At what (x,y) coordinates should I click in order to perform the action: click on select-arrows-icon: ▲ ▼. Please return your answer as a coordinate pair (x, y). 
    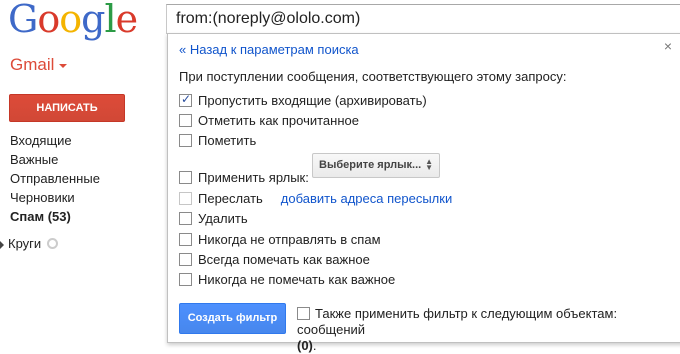
    Looking at the image, I should click on (429, 164).